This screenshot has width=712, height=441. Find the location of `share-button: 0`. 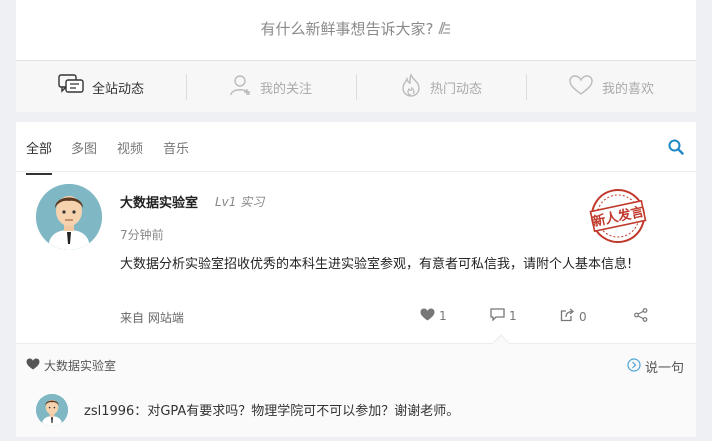

share-button: 0 is located at coordinates (573, 316).